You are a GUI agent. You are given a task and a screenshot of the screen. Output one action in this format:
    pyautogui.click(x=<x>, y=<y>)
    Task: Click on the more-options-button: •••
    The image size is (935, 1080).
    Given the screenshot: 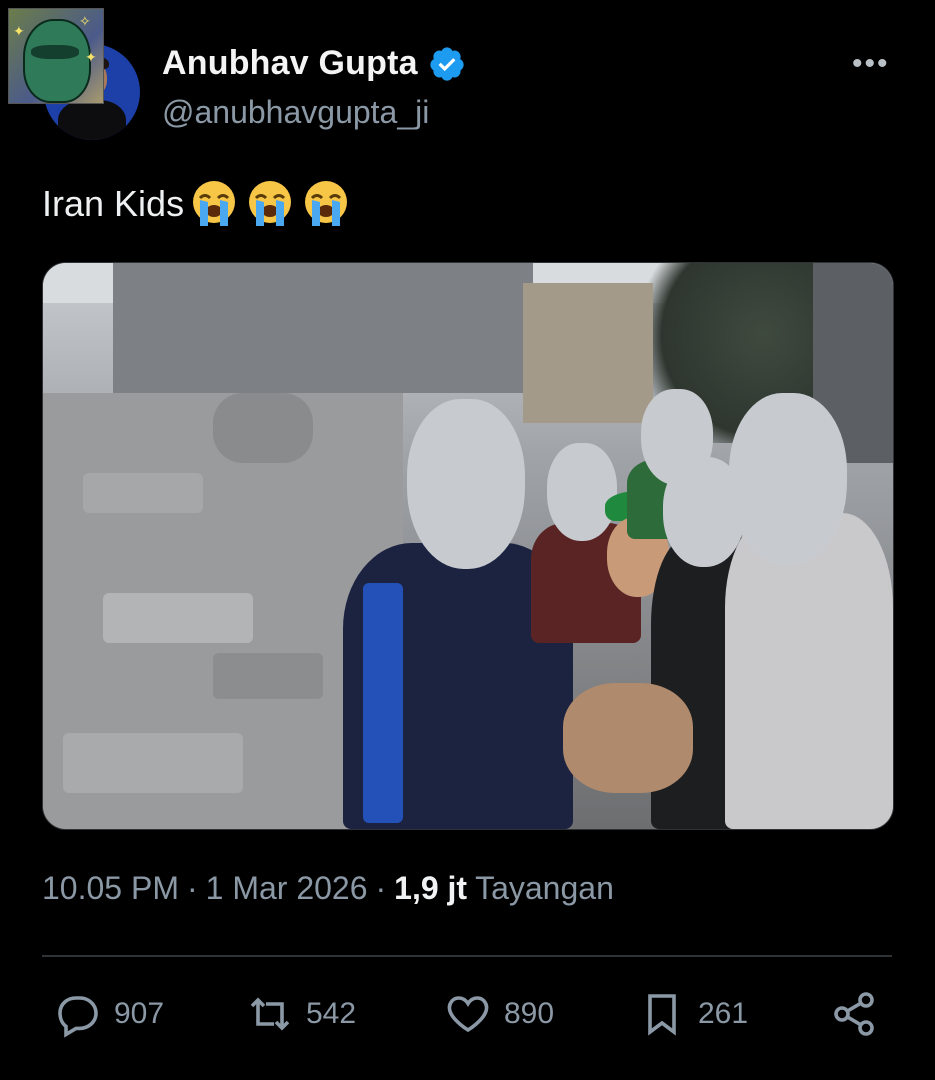 What is the action you would take?
    pyautogui.click(x=871, y=64)
    